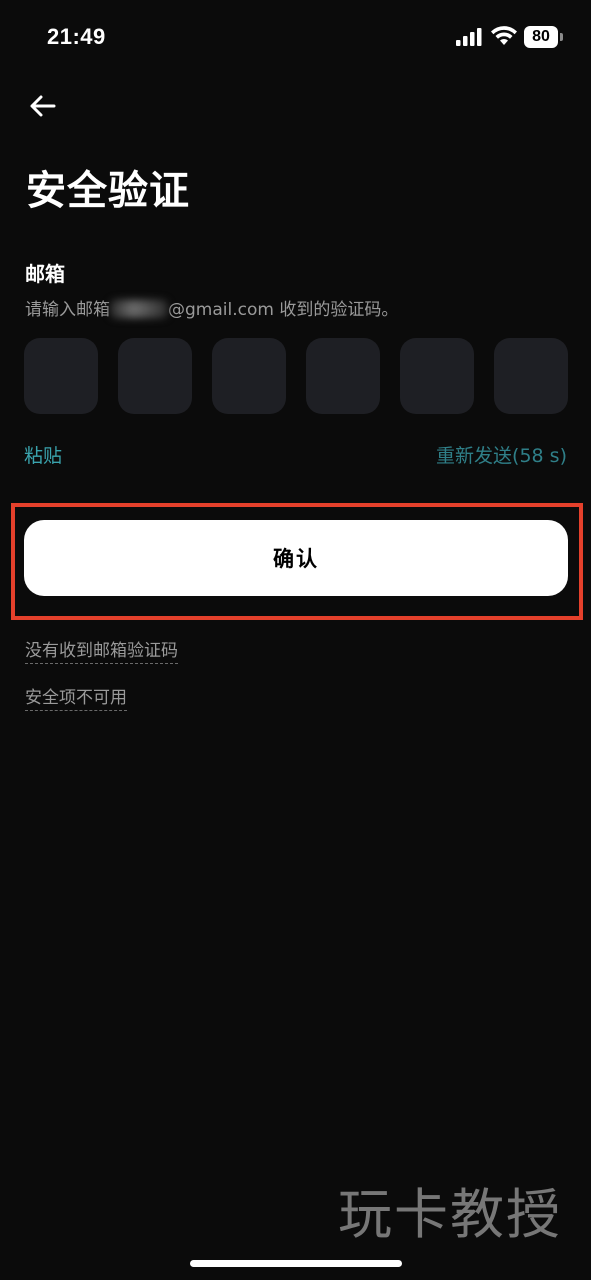  I want to click on email-section-label: 邮箱, so click(45, 274).